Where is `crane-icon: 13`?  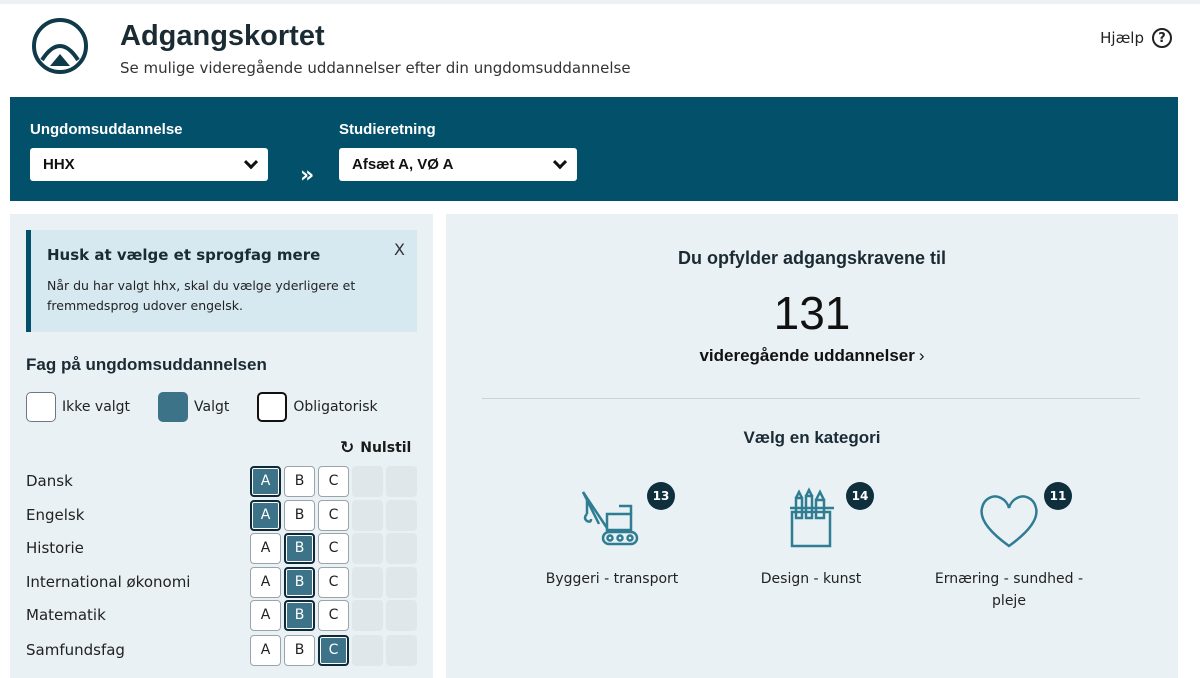
crane-icon: 13 is located at coordinates (626, 518).